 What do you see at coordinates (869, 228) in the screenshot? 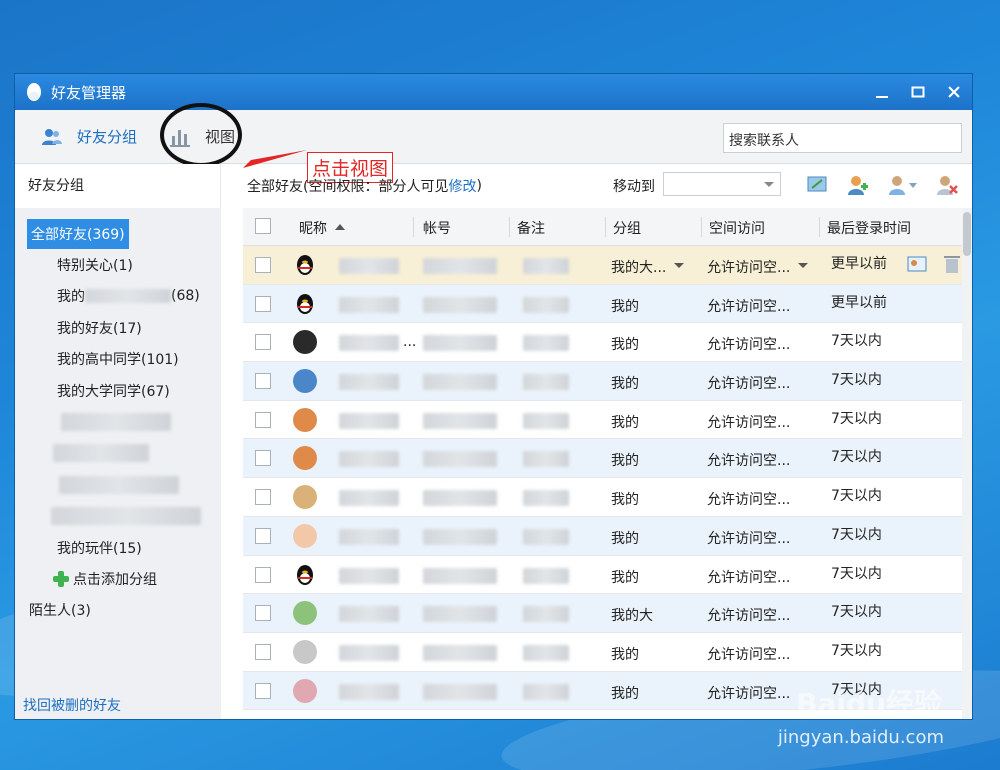
I see `col-last-login: 最后登录时间` at bounding box center [869, 228].